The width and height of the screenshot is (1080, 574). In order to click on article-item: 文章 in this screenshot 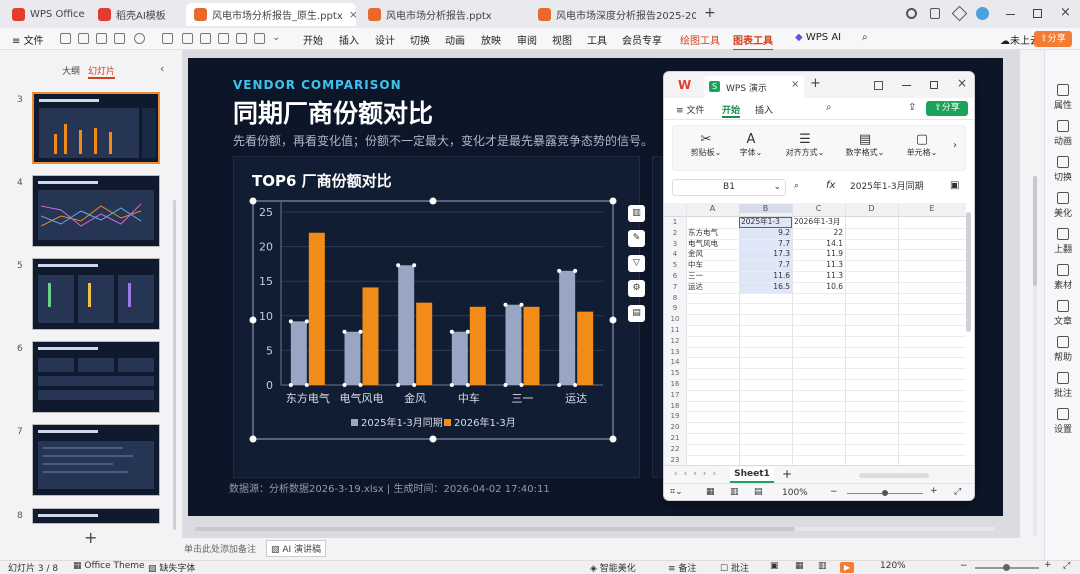, I will do `click(1062, 313)`.